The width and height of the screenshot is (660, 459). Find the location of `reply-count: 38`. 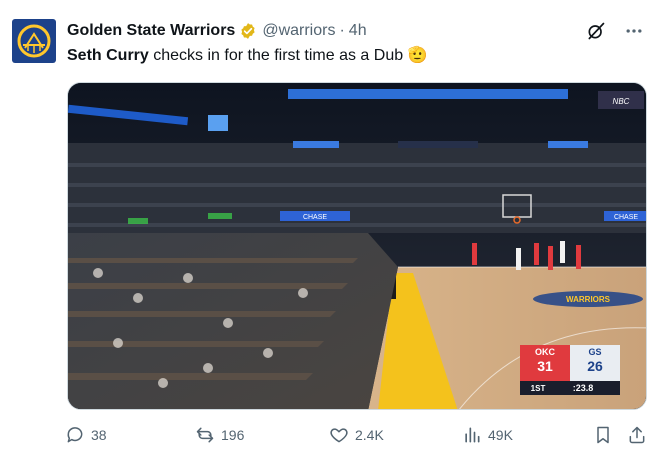

reply-count: 38 is located at coordinates (99, 435).